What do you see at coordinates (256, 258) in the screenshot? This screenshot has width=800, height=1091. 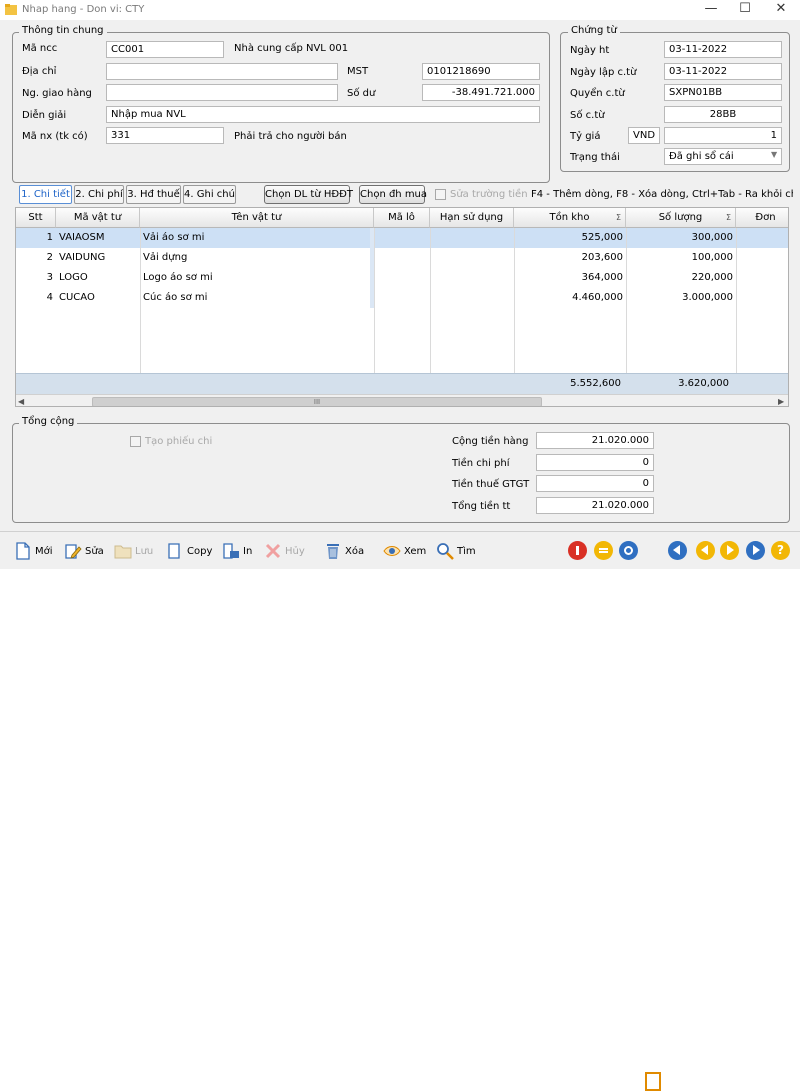 I see `row-name: Vải dựng` at bounding box center [256, 258].